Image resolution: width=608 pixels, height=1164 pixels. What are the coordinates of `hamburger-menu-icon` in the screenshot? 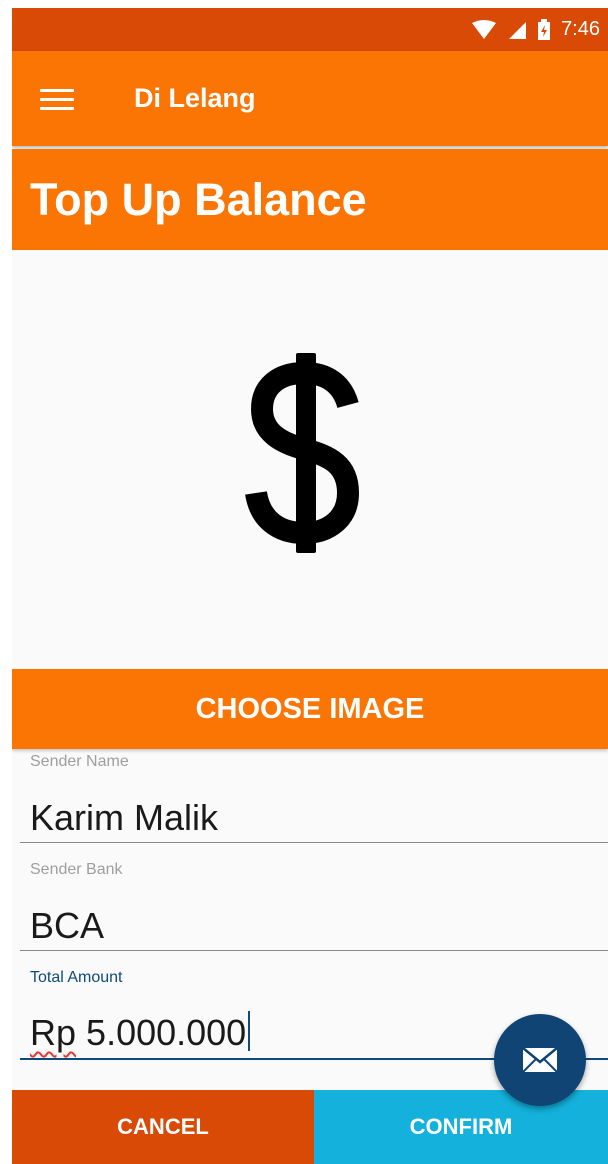 It's located at (57, 100).